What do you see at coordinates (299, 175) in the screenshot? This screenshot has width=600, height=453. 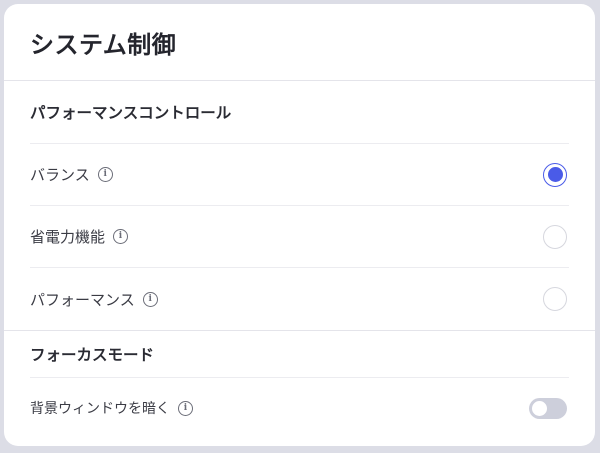 I see `option-row-balance: バランス i` at bounding box center [299, 175].